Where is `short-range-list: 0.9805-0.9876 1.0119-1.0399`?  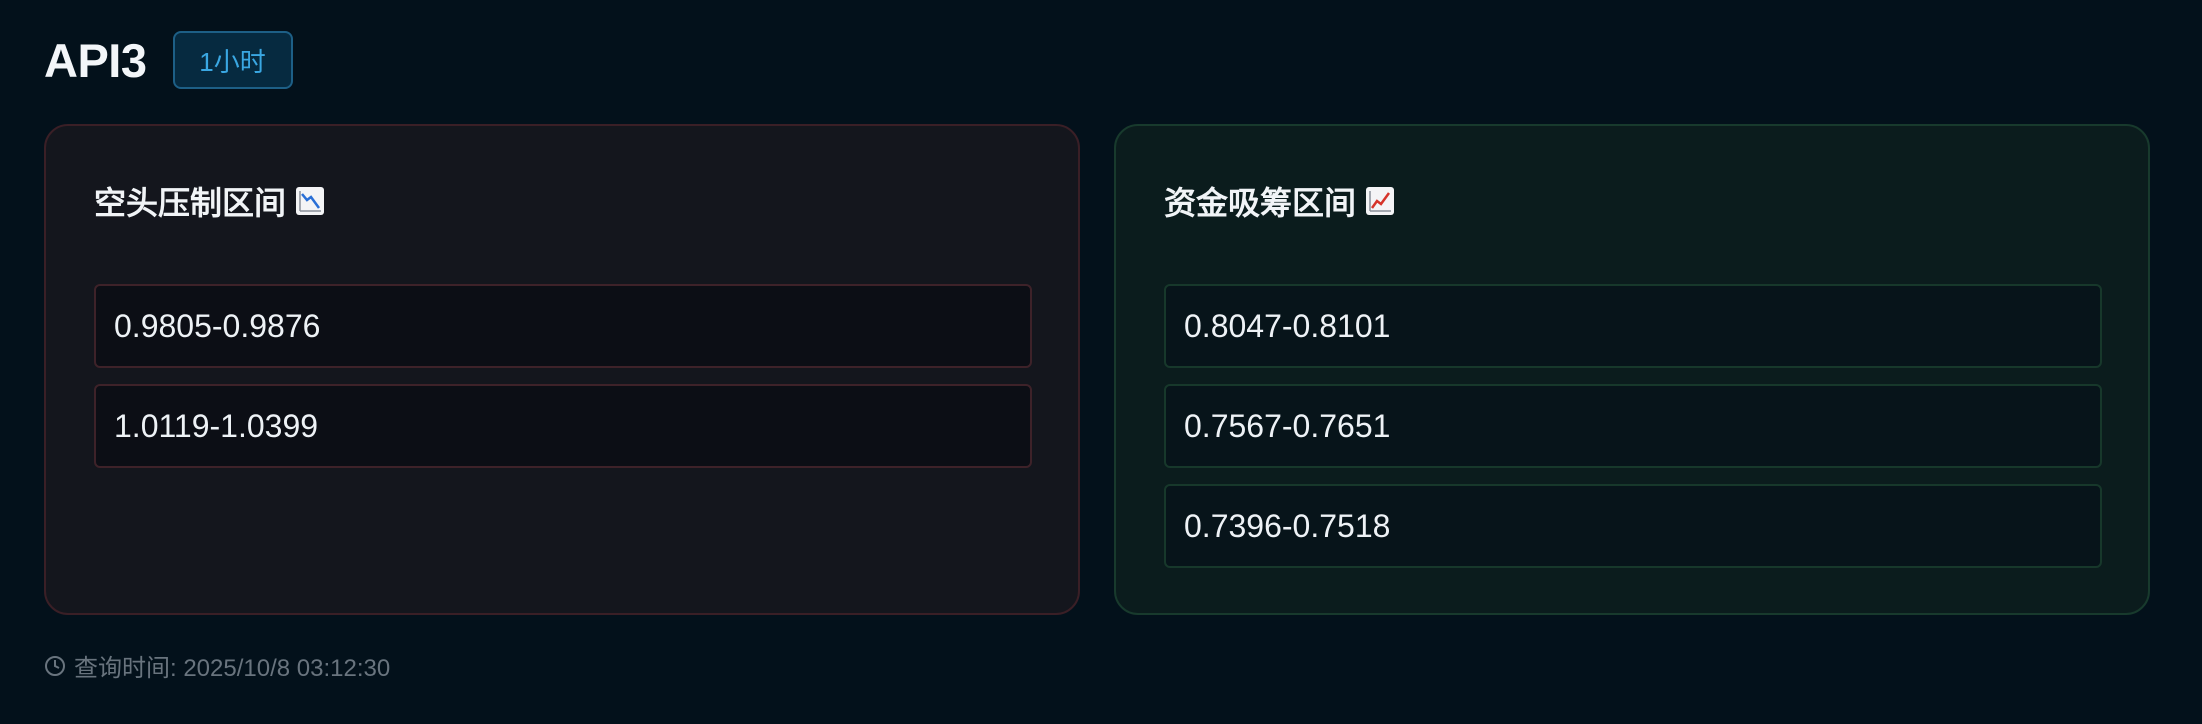
short-range-list: 0.9805-0.9876 1.0119-1.0399 is located at coordinates (563, 384).